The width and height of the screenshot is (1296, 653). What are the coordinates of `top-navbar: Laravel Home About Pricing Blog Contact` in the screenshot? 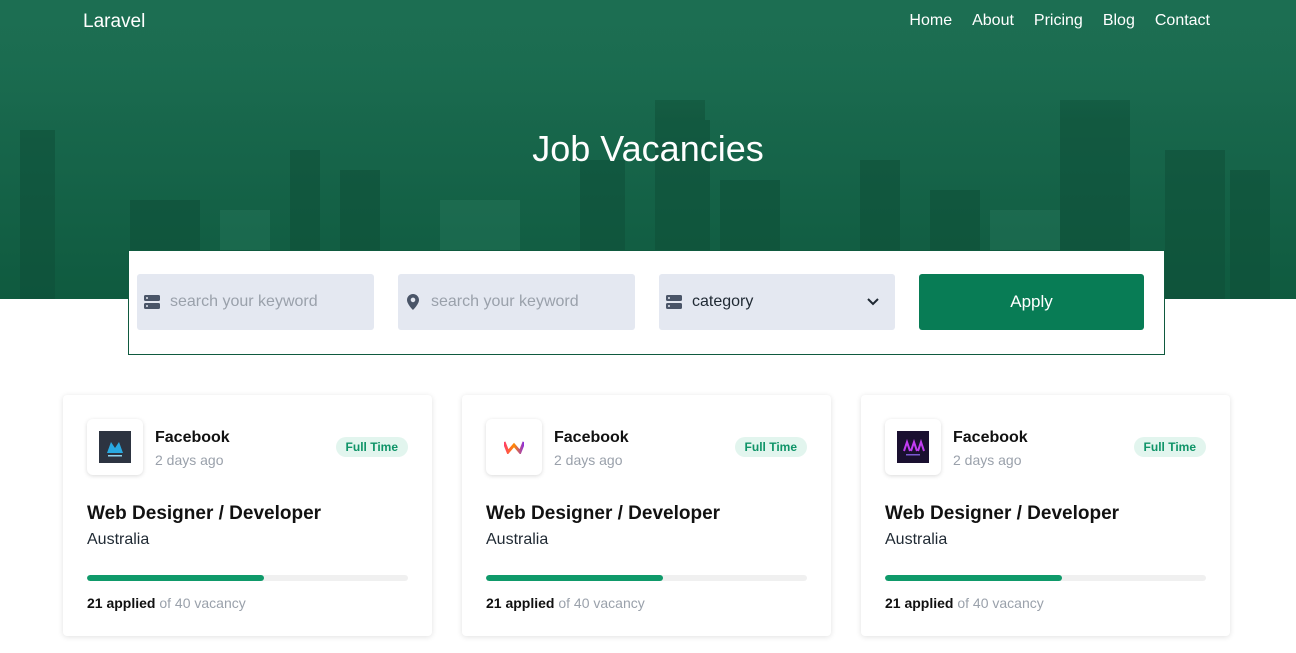 It's located at (648, 22).